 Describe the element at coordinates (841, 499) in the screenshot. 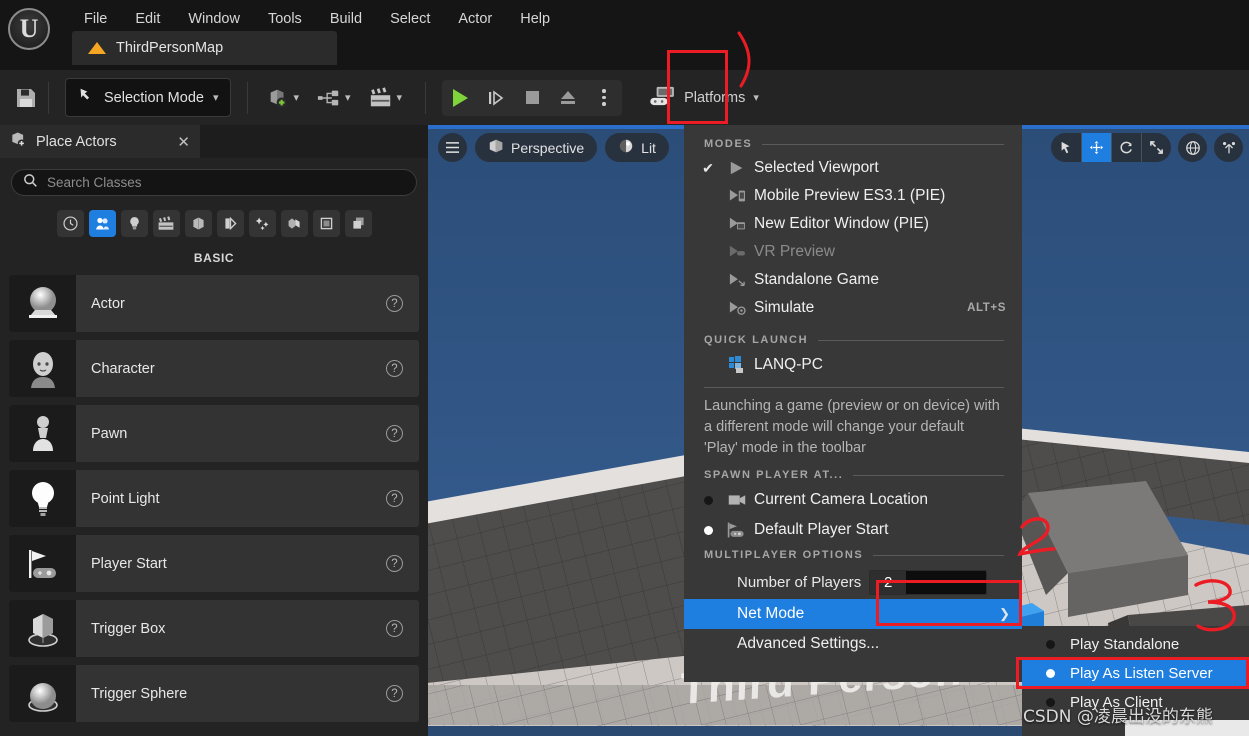

I see `menu-item-label: Current Camera Location` at that location.